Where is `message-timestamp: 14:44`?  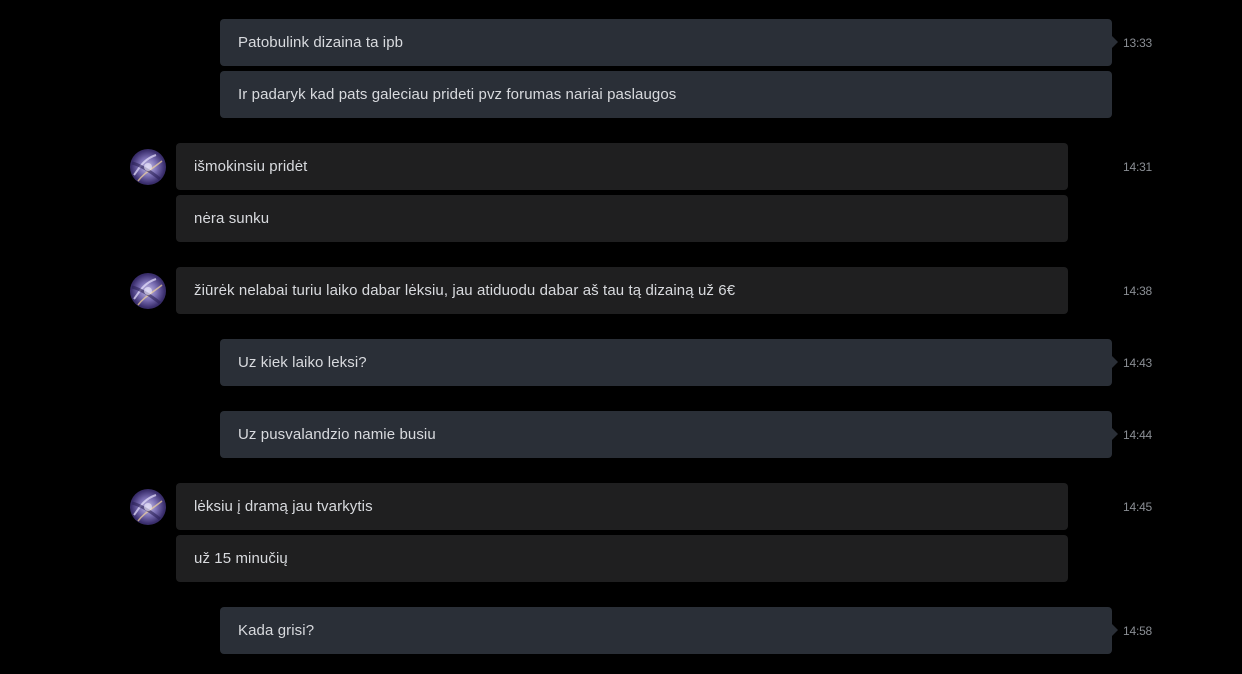
message-timestamp: 14:44 is located at coordinates (1138, 435).